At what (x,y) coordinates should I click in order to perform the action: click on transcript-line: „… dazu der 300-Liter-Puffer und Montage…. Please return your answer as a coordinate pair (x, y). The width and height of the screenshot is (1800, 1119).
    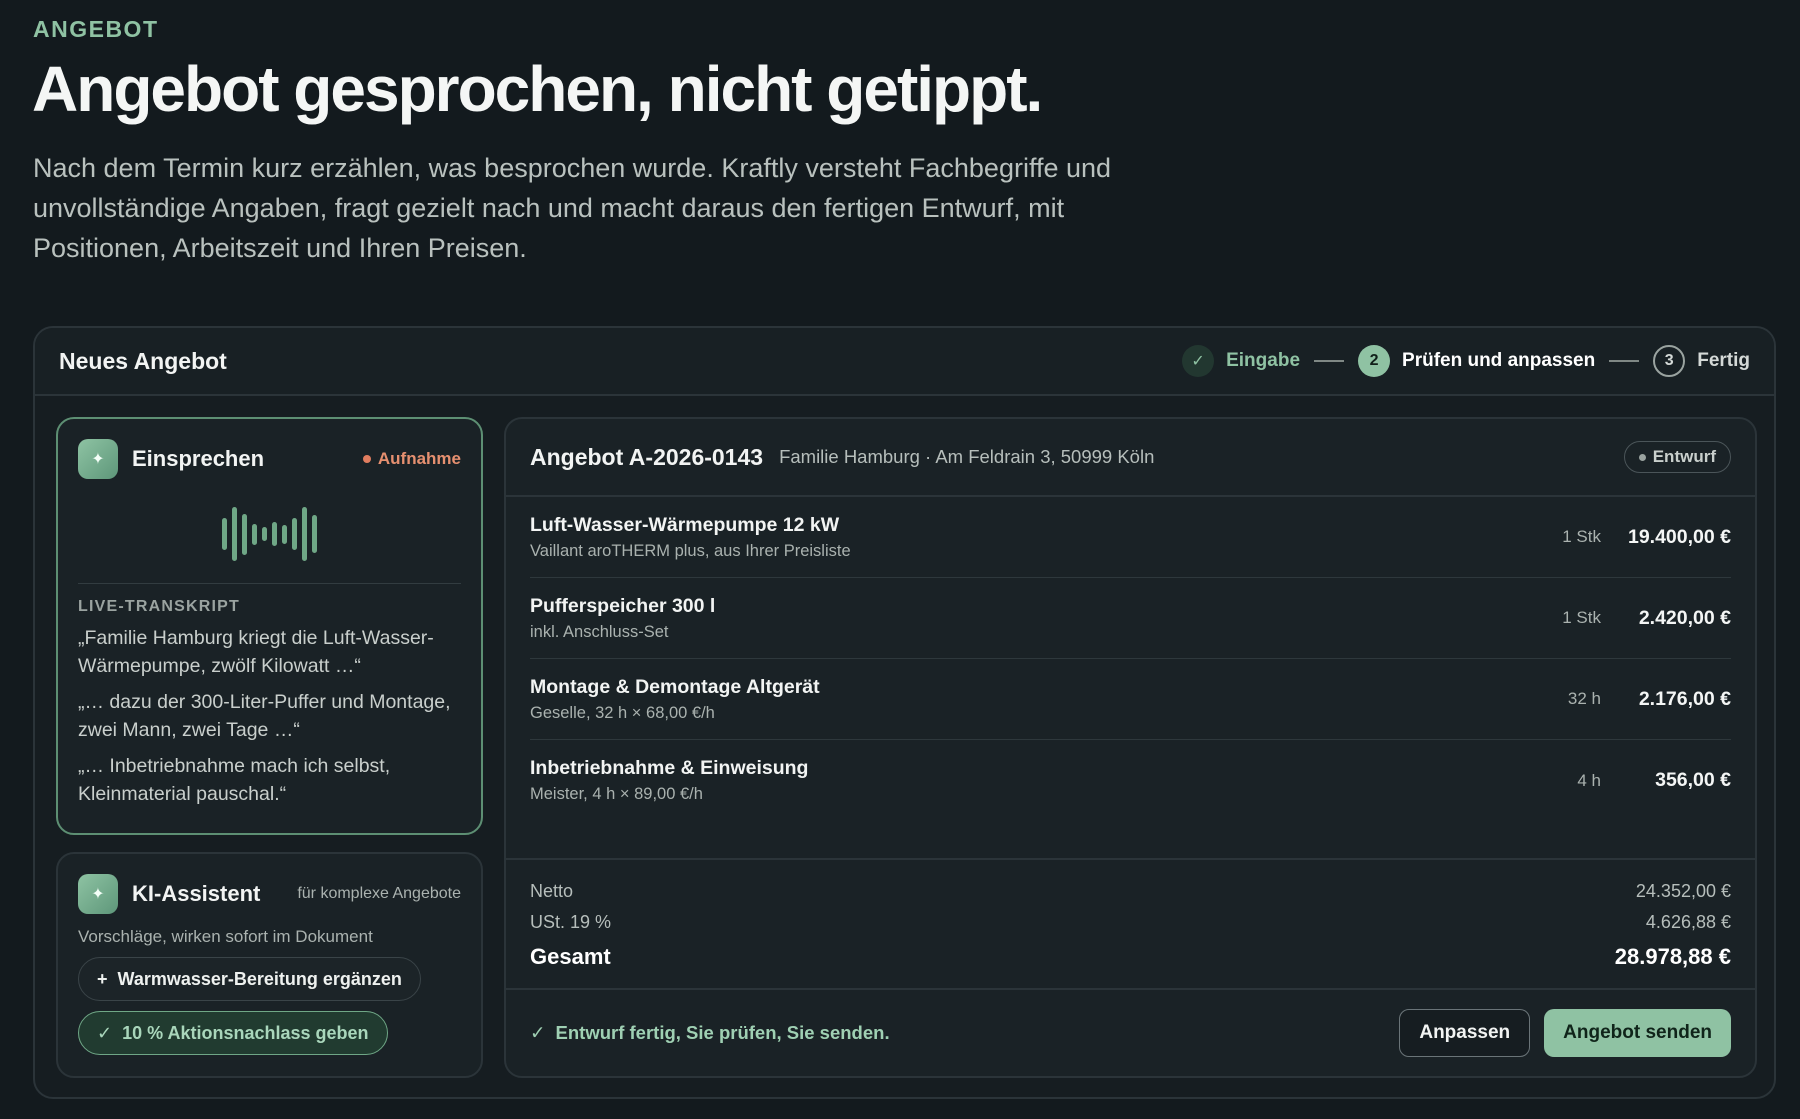
    Looking at the image, I should click on (264, 716).